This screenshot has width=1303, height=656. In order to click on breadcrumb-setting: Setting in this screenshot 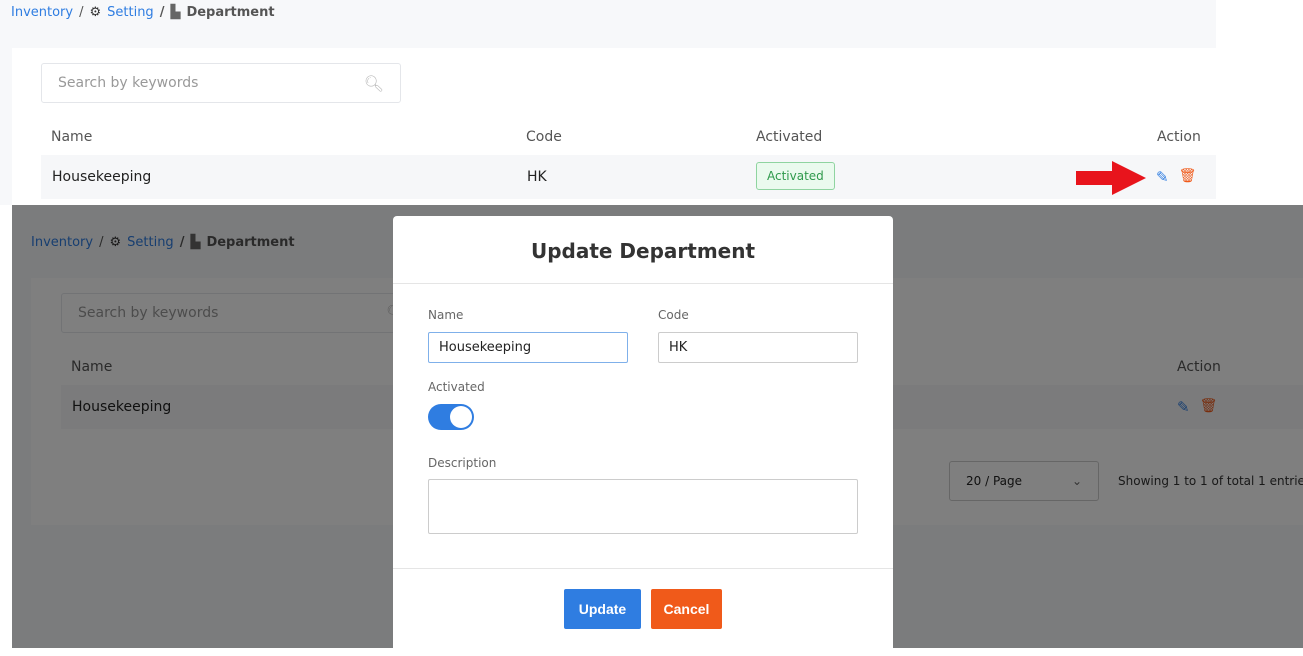, I will do `click(130, 12)`.